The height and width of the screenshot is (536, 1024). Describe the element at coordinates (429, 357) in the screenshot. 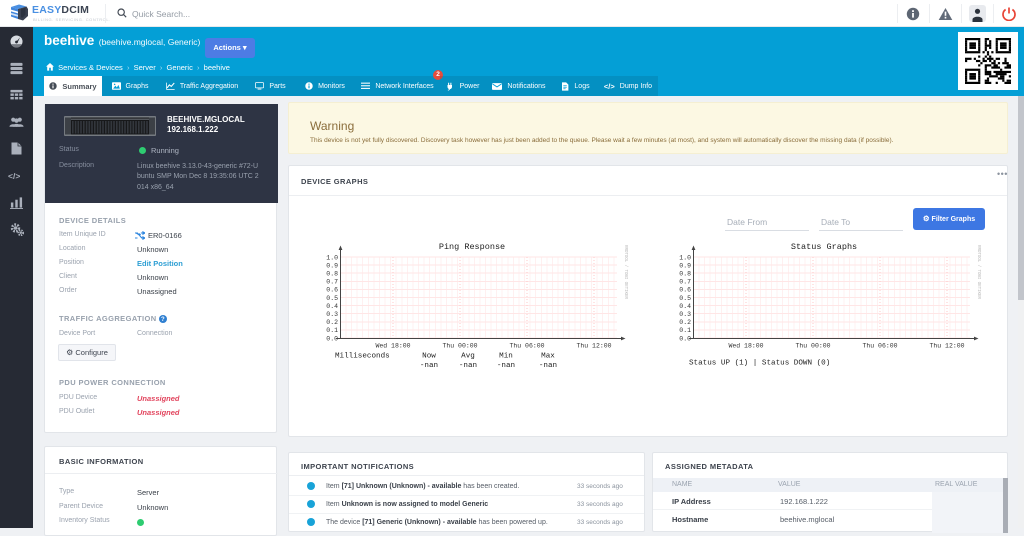

I see `svg-text: Now` at that location.